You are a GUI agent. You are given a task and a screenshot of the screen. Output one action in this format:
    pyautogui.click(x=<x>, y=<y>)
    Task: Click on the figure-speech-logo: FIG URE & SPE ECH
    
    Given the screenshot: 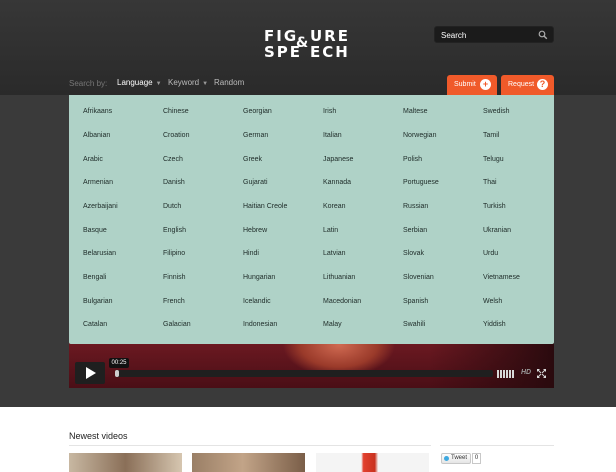 What is the action you would take?
    pyautogui.click(x=308, y=44)
    